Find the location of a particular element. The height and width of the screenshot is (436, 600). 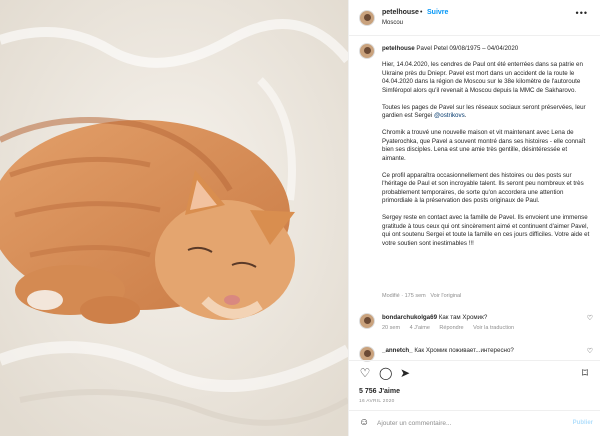

comment-text: Как там Хромик? is located at coordinates (463, 317).